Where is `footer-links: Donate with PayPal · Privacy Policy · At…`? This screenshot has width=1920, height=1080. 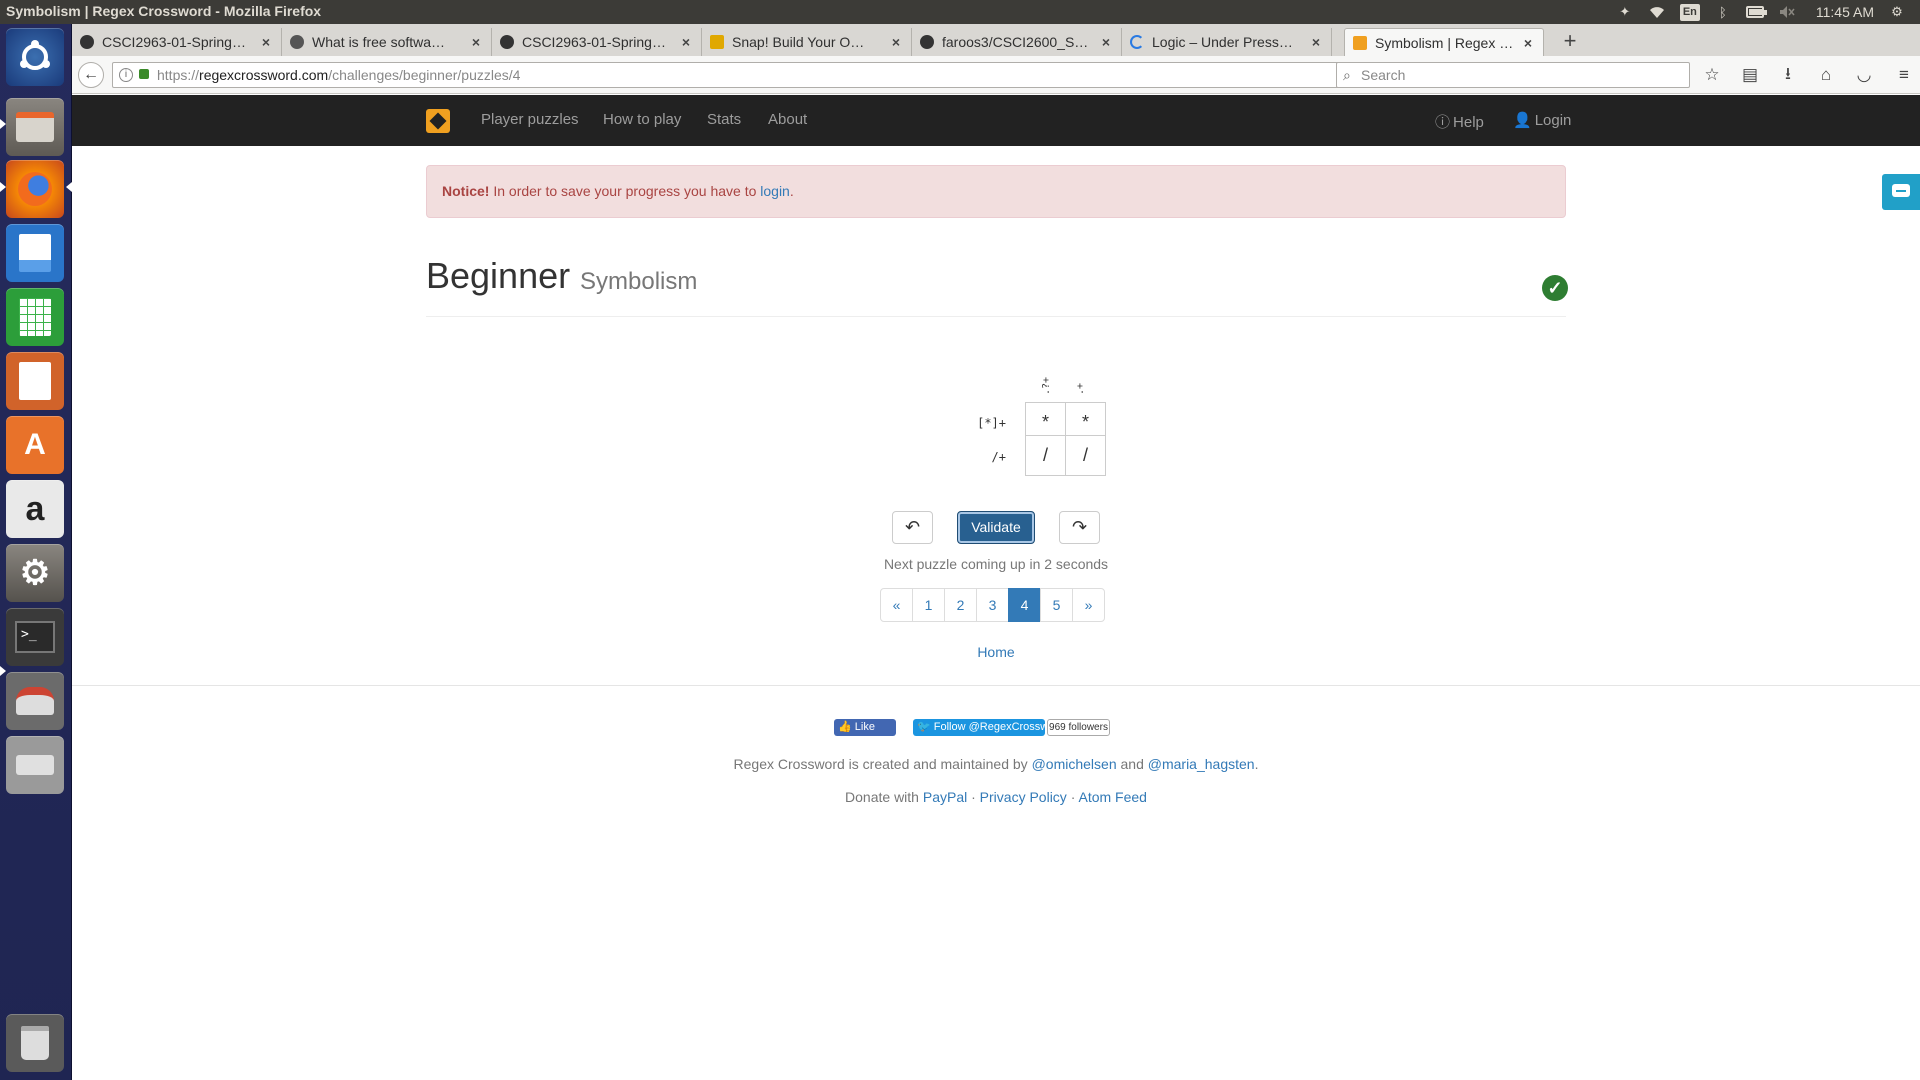
footer-links: Donate with PayPal · Privacy Policy · At… is located at coordinates (996, 797).